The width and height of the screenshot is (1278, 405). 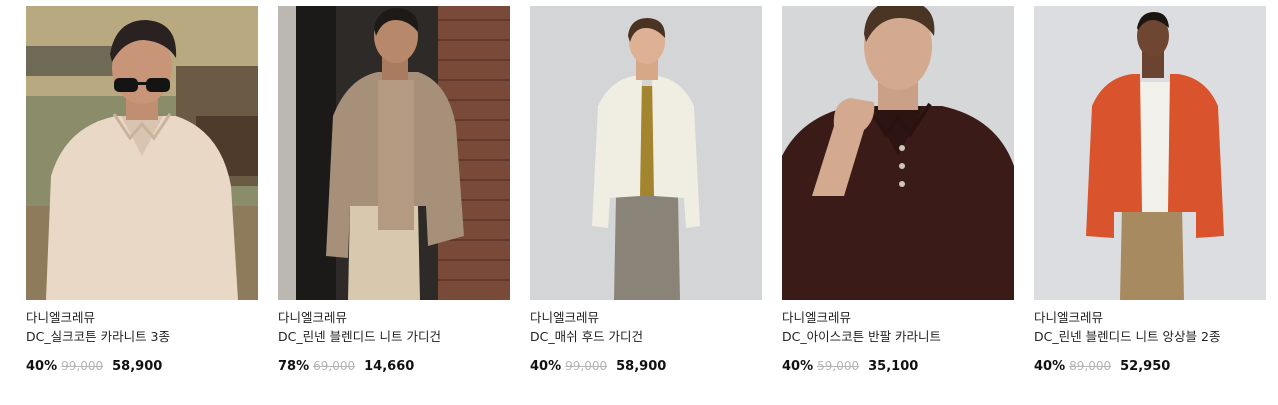 What do you see at coordinates (294, 366) in the screenshot?
I see `discount-rate: 78%` at bounding box center [294, 366].